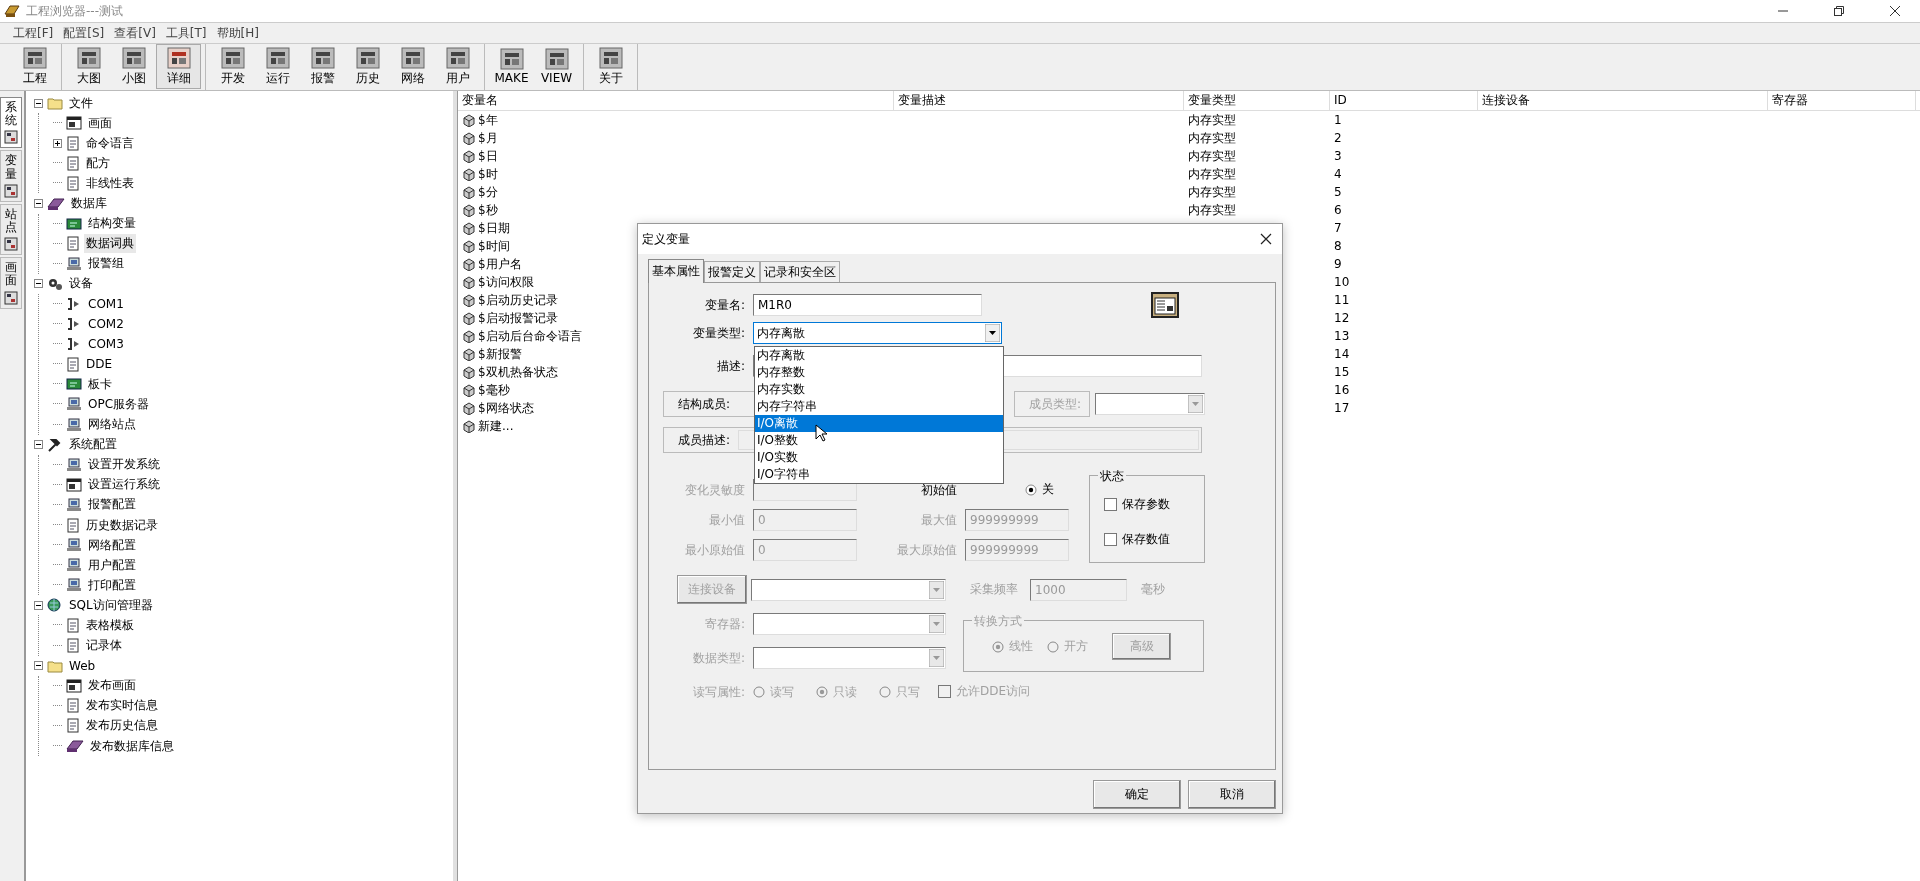 This screenshot has height=881, width=1920. Describe the element at coordinates (1232, 794) in the screenshot. I see `dialog-button: 取消` at that location.